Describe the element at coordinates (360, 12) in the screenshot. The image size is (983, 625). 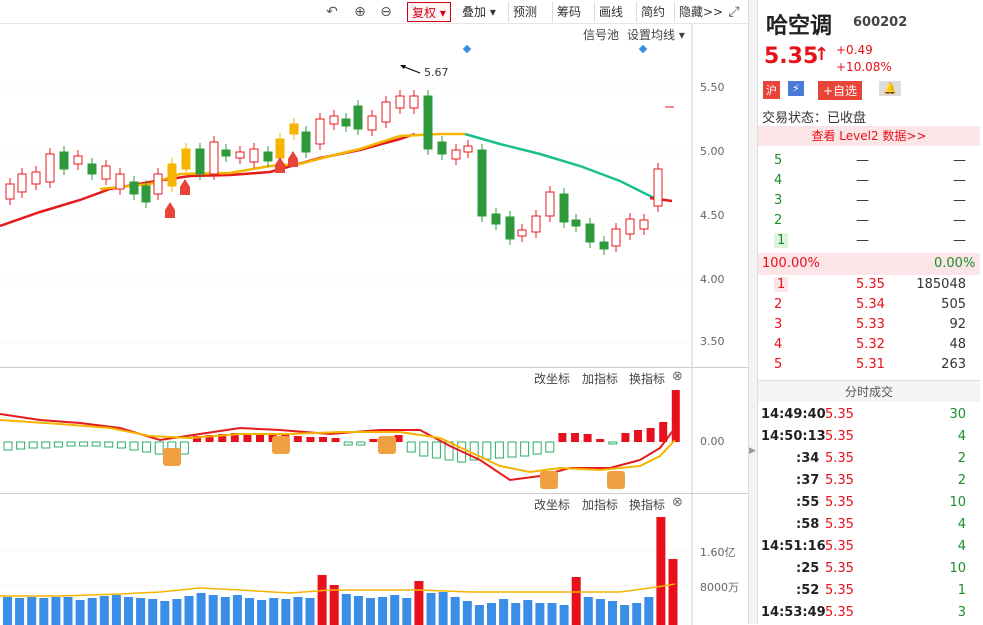
I see `zoom-in-icon: ⊕` at that location.